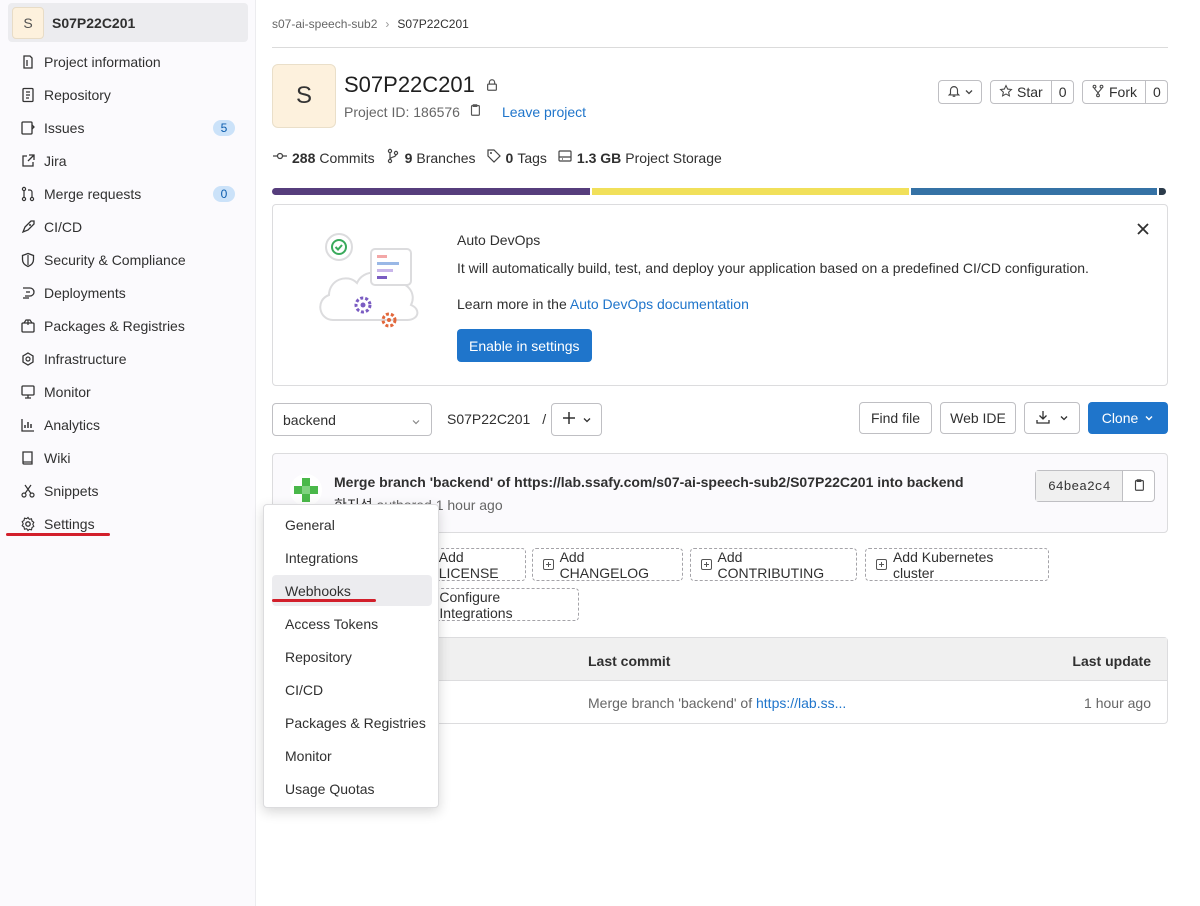 The image size is (1200, 906). I want to click on add-changelog-button: Add CHANGELOG, so click(607, 564).